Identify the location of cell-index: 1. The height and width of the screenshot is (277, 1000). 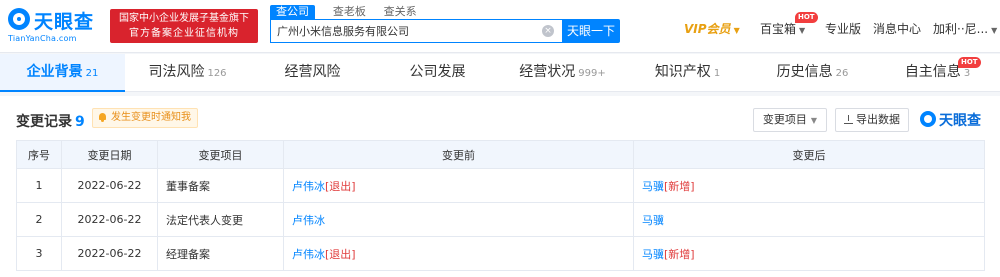
(39, 185).